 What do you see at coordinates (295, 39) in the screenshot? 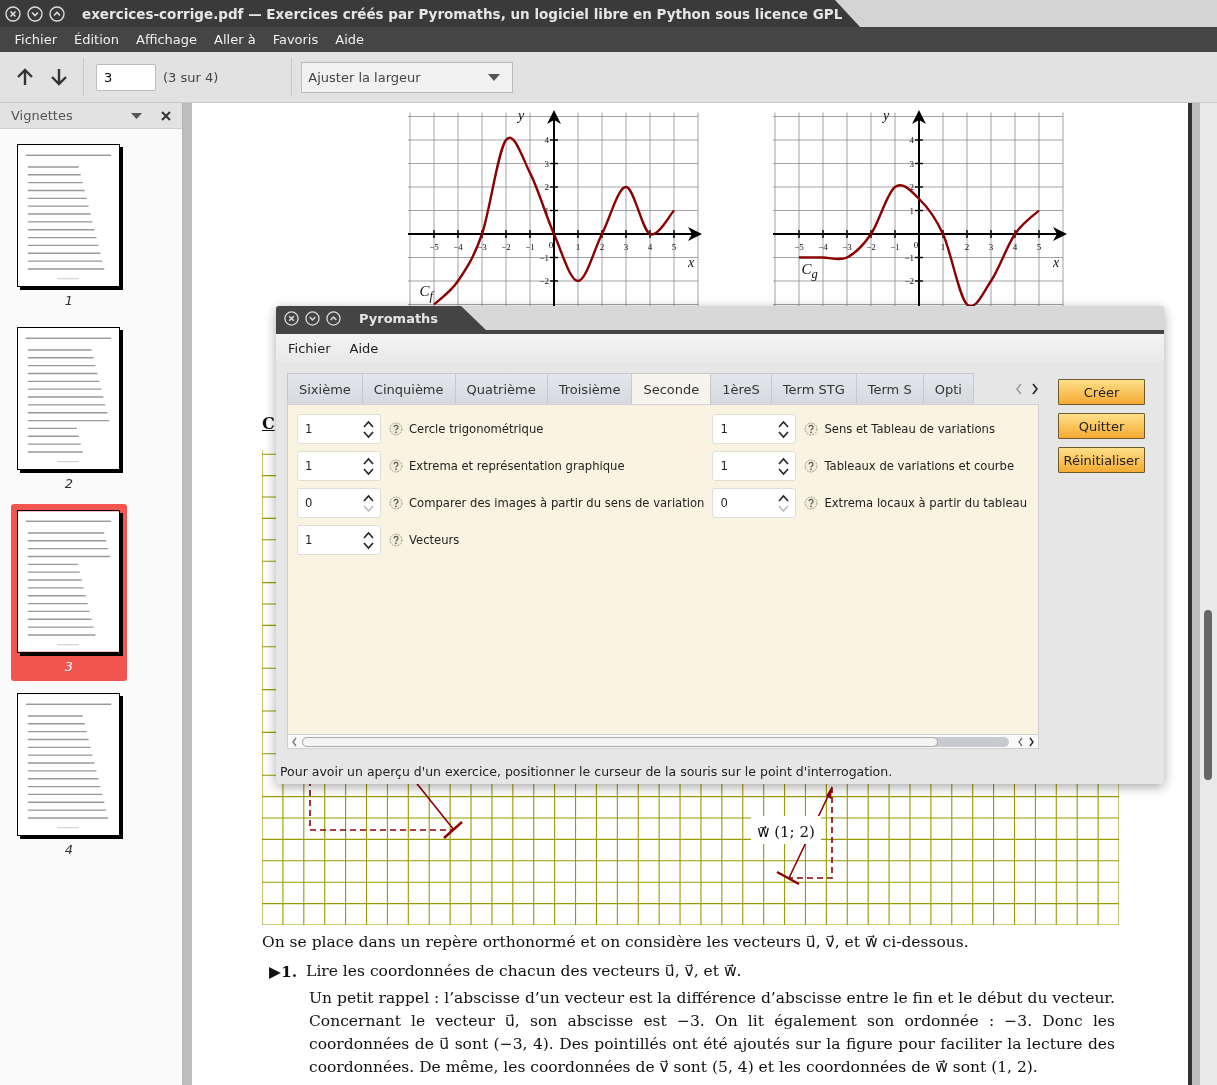
I see `menu-item: Favoris` at bounding box center [295, 39].